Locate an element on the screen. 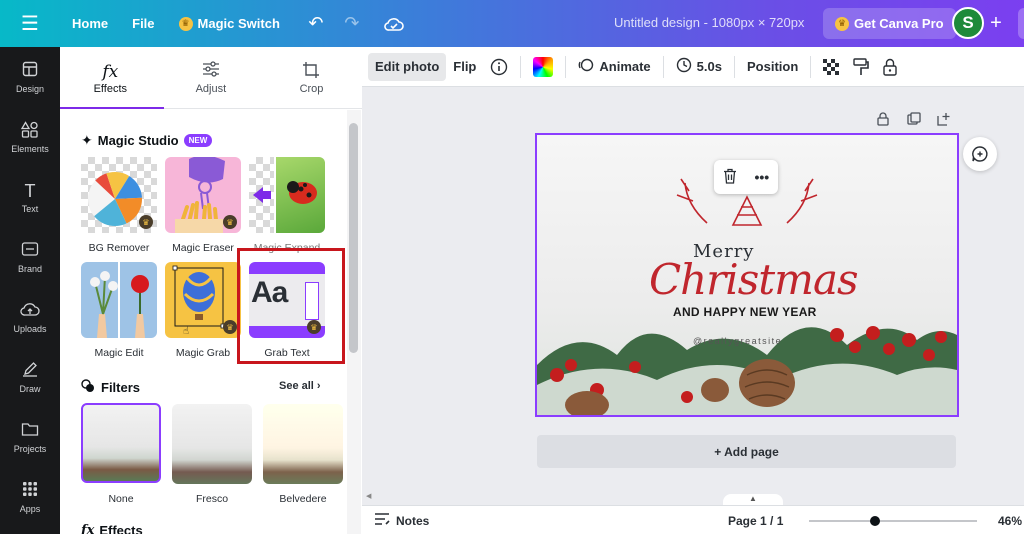 The width and height of the screenshot is (1024, 534). rail-item-draw: Draw is located at coordinates (30, 377).